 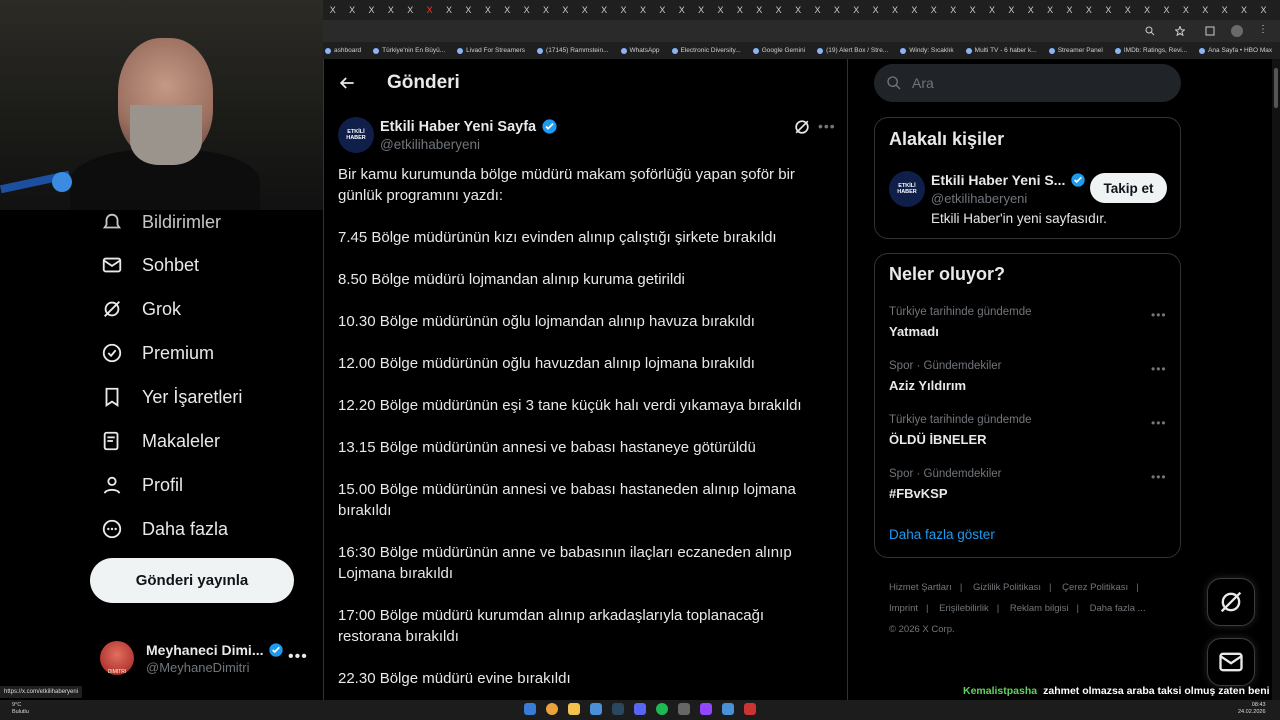 I want to click on explorer-icon, so click(x=574, y=709).